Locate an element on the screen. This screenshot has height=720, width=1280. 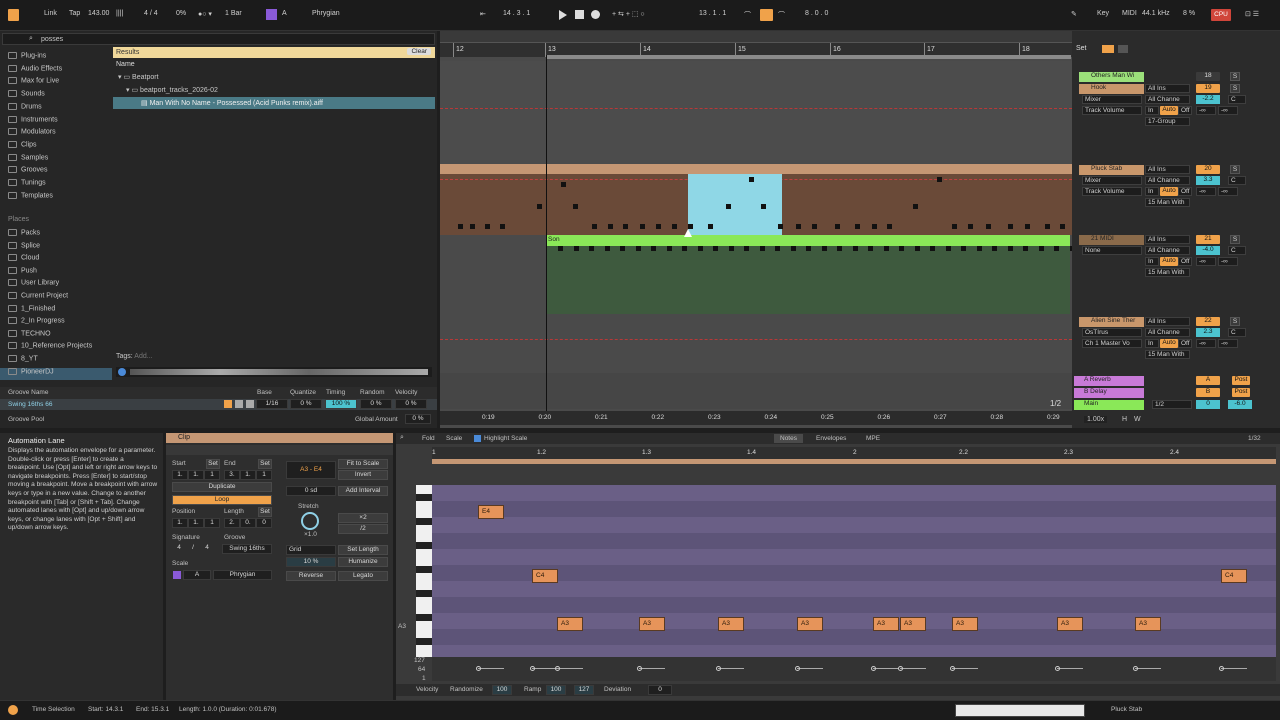
page-indicator: 1/2 is located at coordinates (1055, 403).